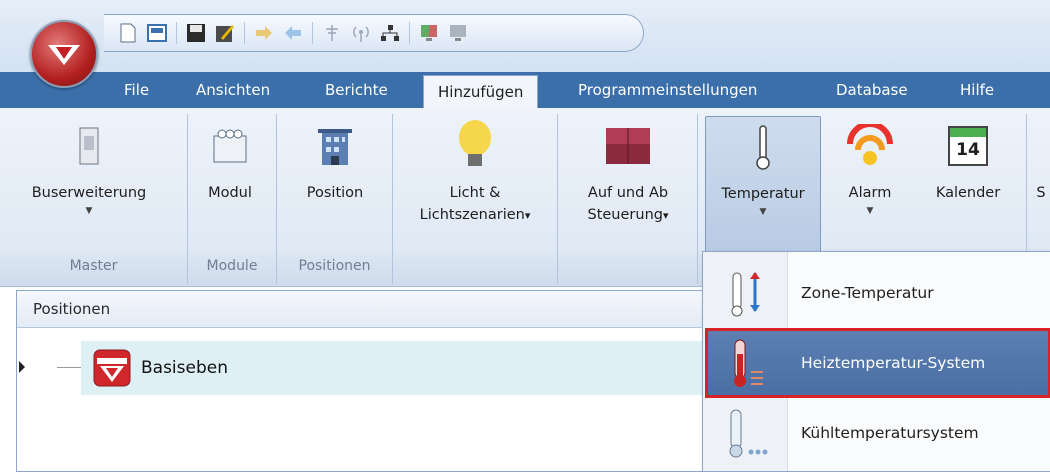  What do you see at coordinates (293, 33) in the screenshot?
I see `export-icon` at bounding box center [293, 33].